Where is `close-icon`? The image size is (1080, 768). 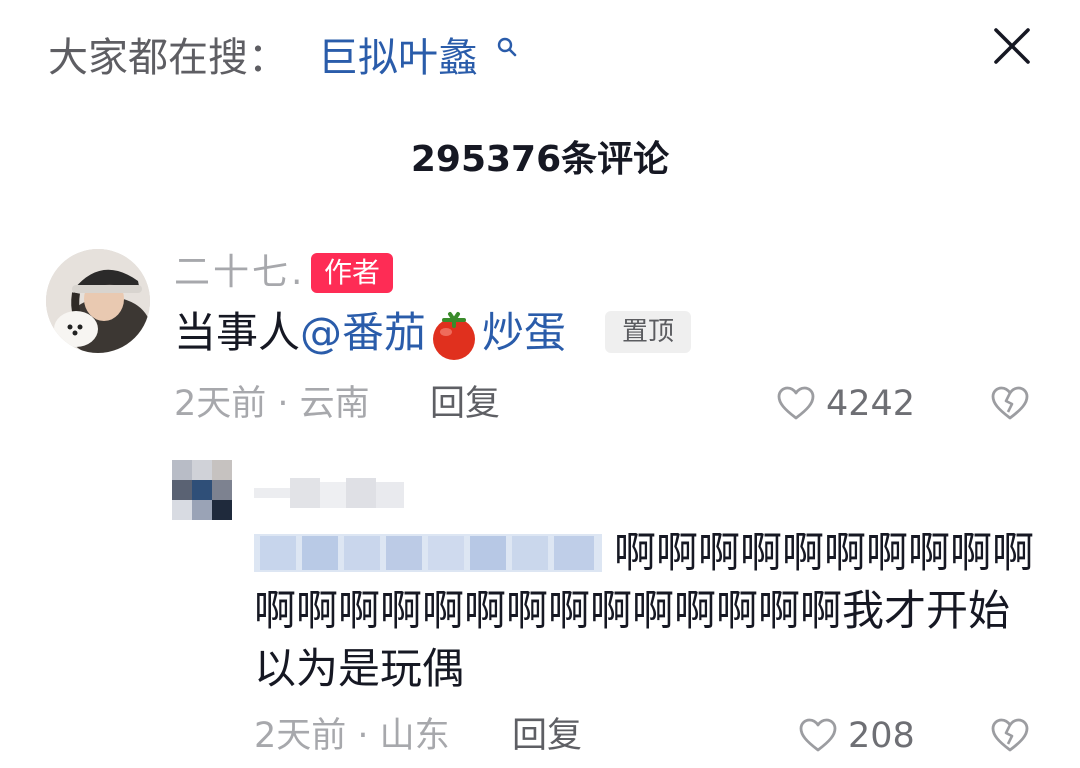
close-icon is located at coordinates (1012, 46).